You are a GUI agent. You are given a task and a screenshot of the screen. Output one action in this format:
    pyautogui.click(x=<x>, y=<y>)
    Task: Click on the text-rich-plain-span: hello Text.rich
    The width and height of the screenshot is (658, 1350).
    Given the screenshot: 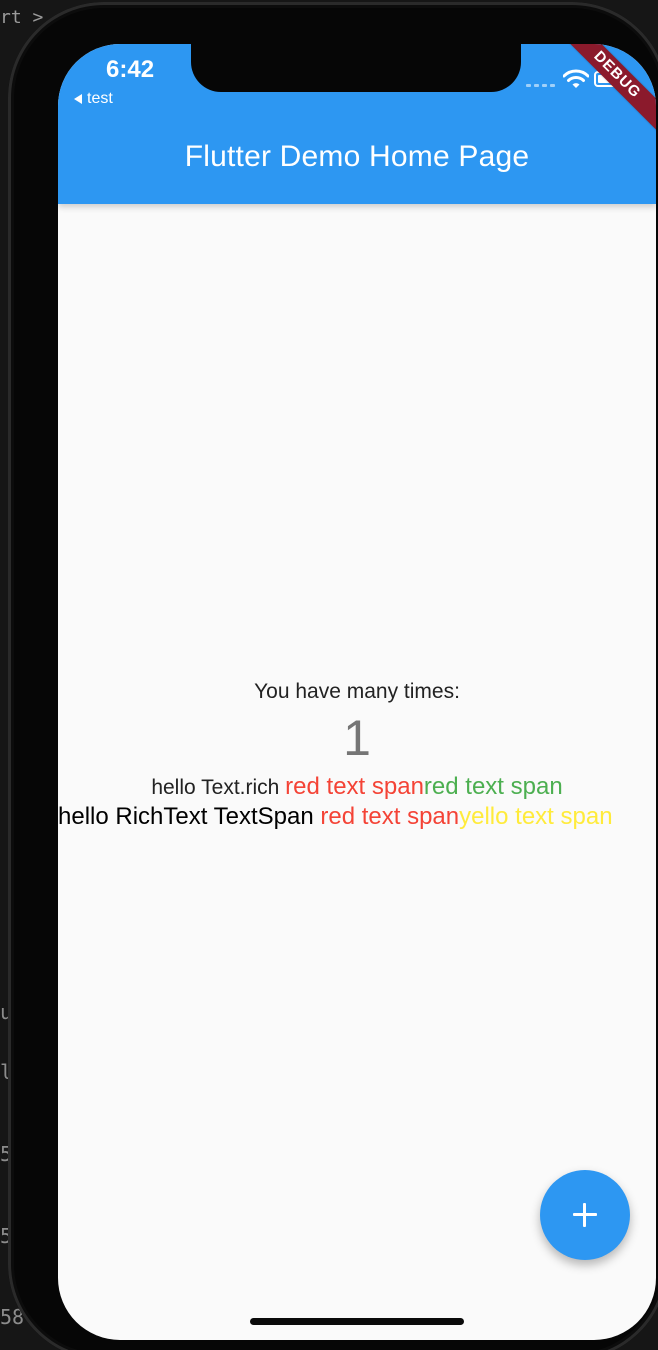 What is the action you would take?
    pyautogui.click(x=218, y=787)
    